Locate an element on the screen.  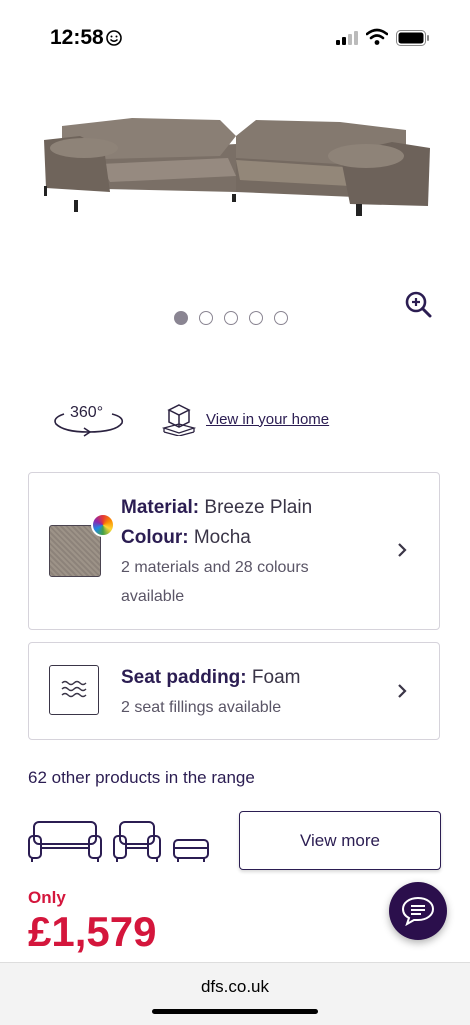
chat-button is located at coordinates (418, 911).